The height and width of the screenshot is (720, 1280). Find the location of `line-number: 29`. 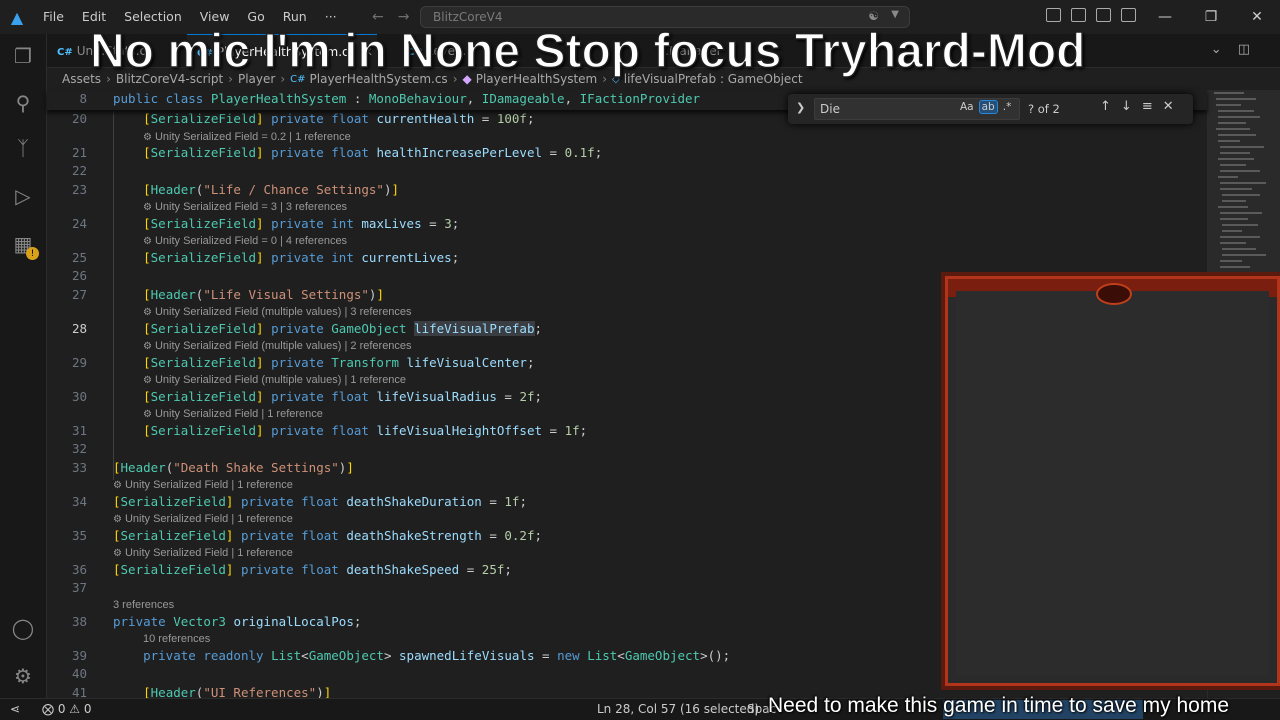

line-number: 29 is located at coordinates (79, 362).